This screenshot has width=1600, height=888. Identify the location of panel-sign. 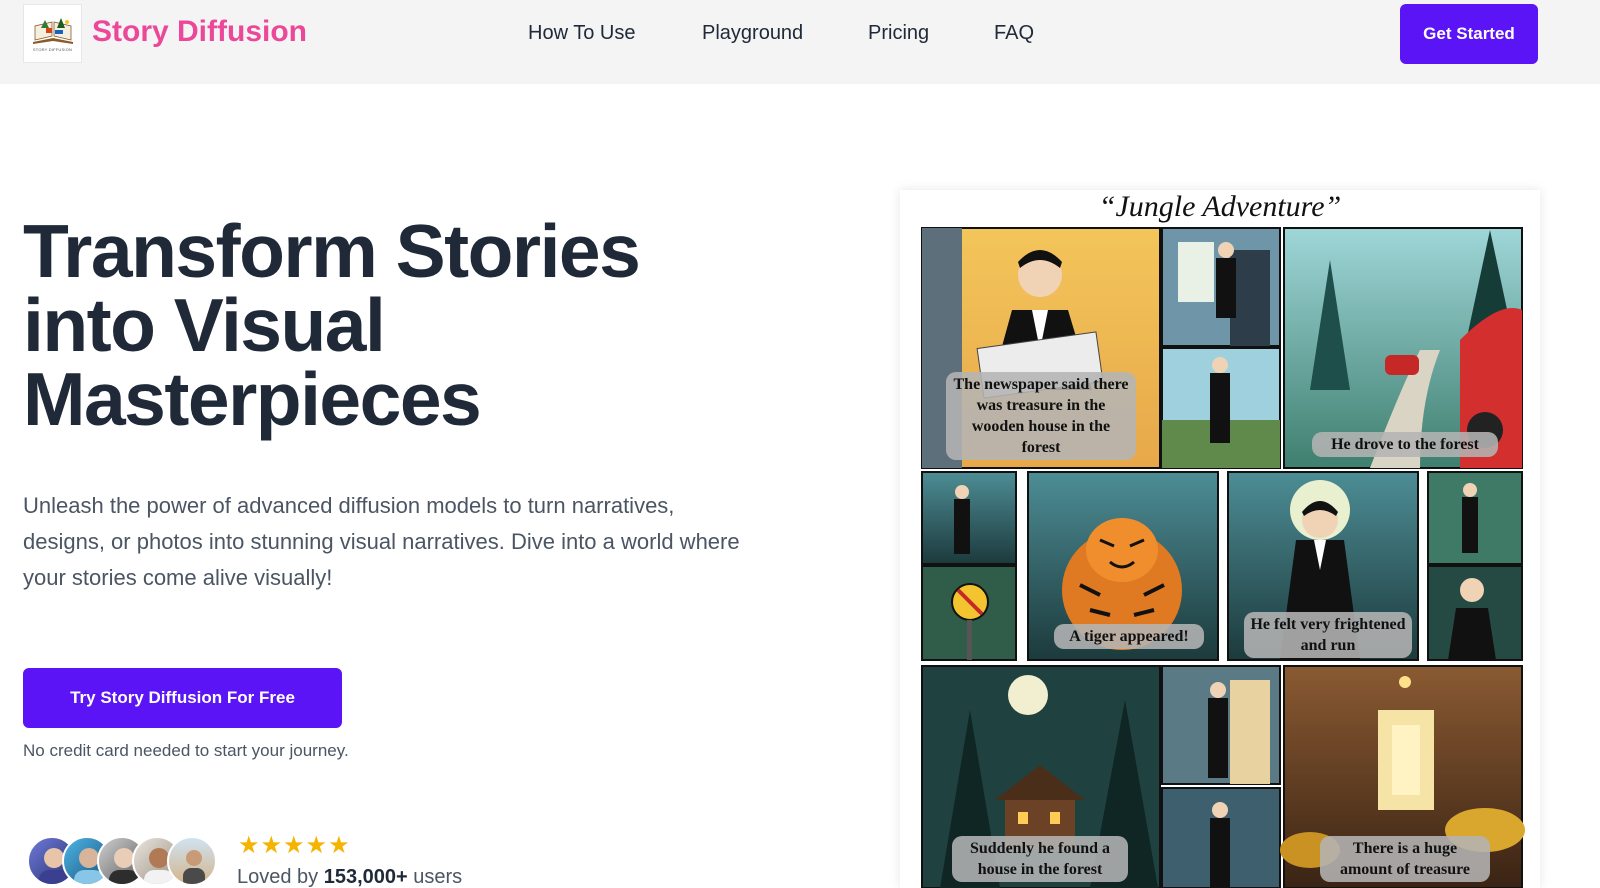
(969, 613).